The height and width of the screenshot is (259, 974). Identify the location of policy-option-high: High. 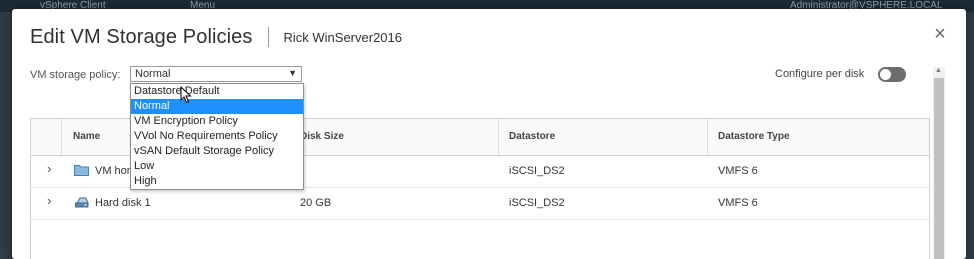
(217, 181).